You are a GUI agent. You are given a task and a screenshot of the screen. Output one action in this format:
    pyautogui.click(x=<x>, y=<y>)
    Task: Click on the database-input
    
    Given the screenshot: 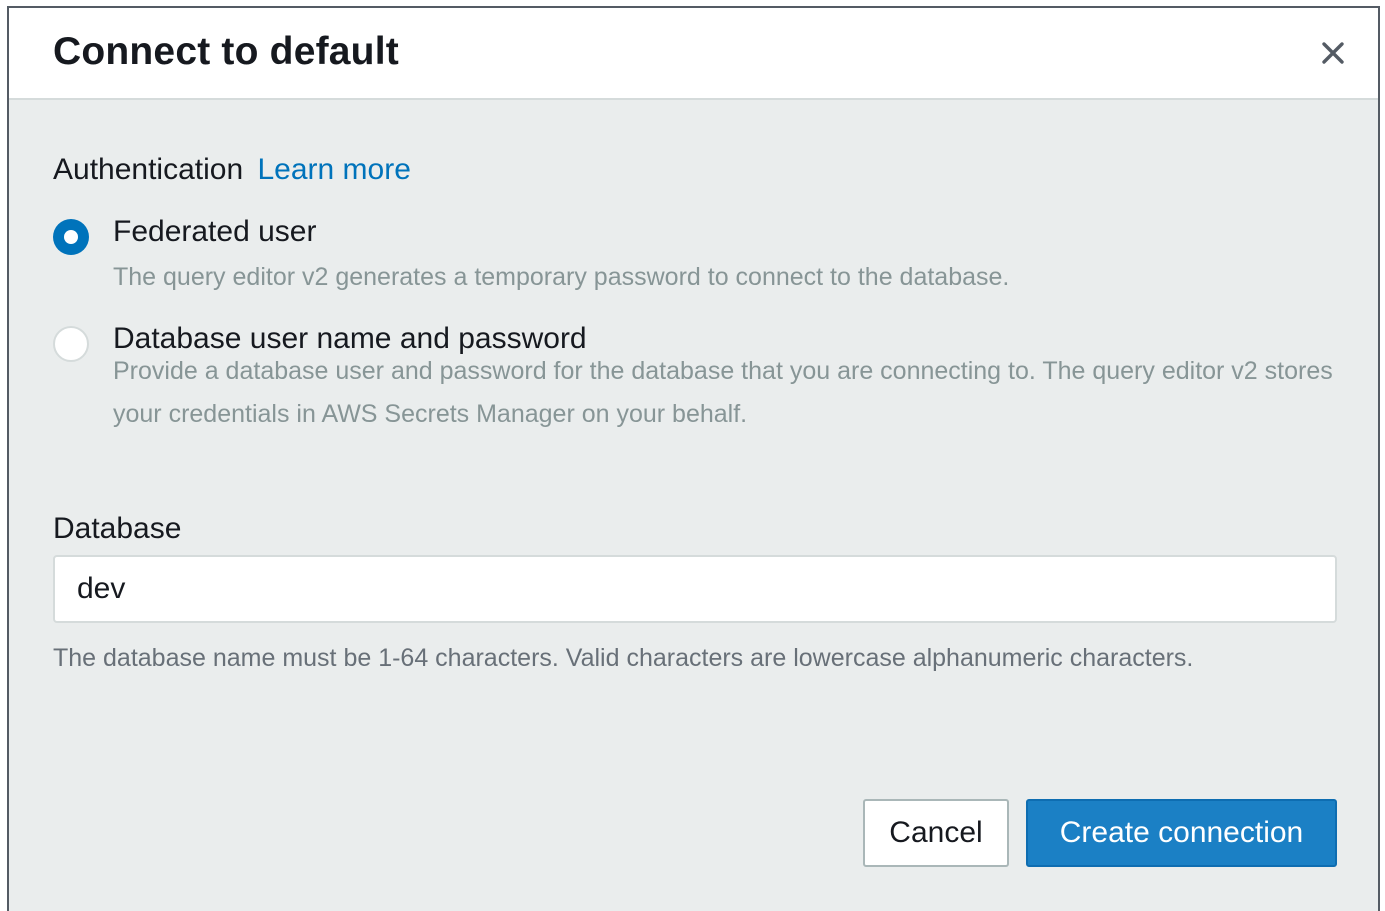 What is the action you would take?
    pyautogui.click(x=695, y=589)
    